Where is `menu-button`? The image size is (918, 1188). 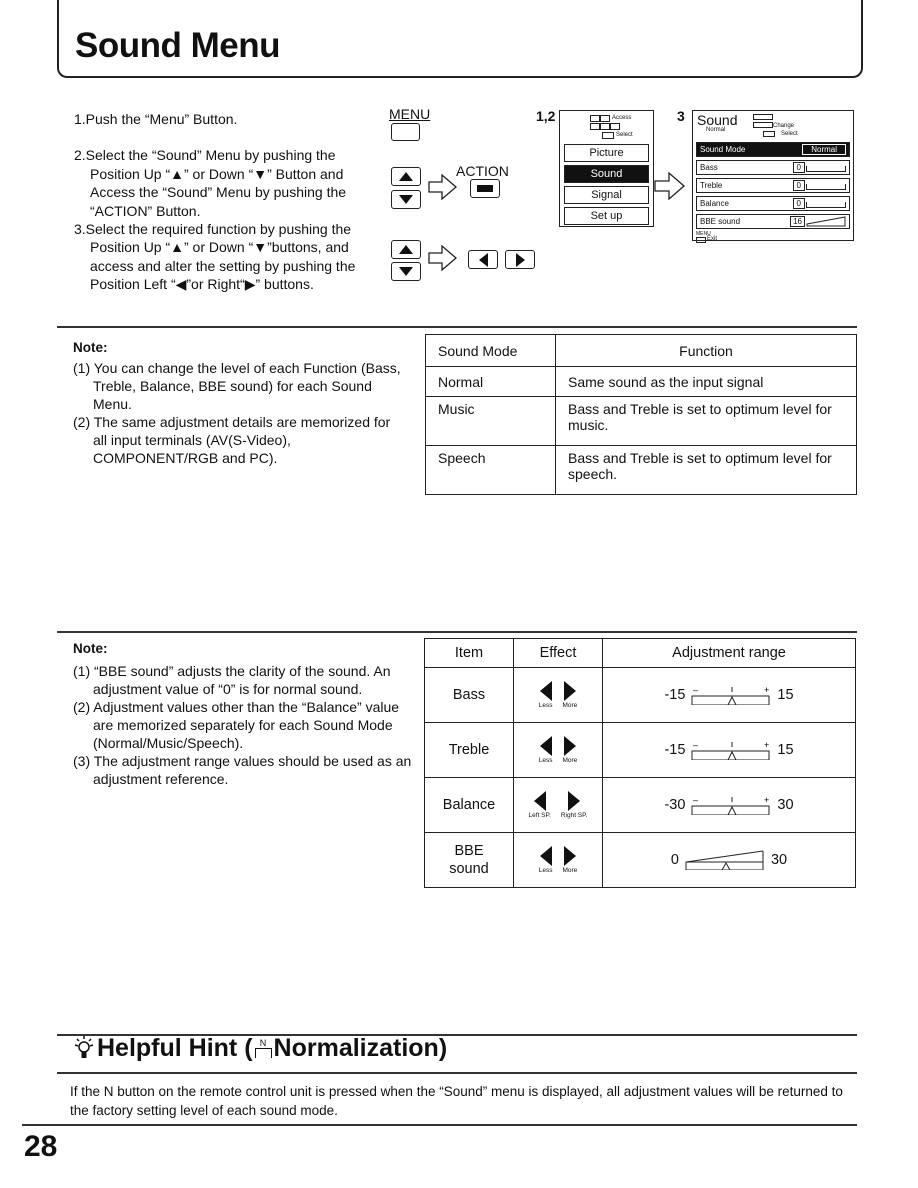
menu-button is located at coordinates (405, 132).